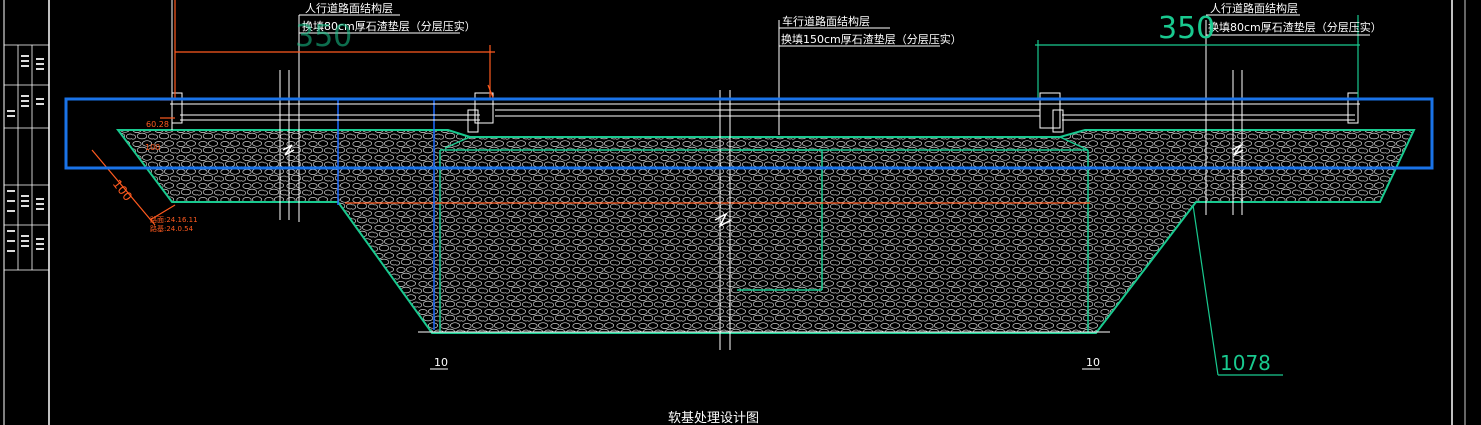  What do you see at coordinates (713, 418) in the screenshot?
I see `drawing-title: 软基处理设计图` at bounding box center [713, 418].